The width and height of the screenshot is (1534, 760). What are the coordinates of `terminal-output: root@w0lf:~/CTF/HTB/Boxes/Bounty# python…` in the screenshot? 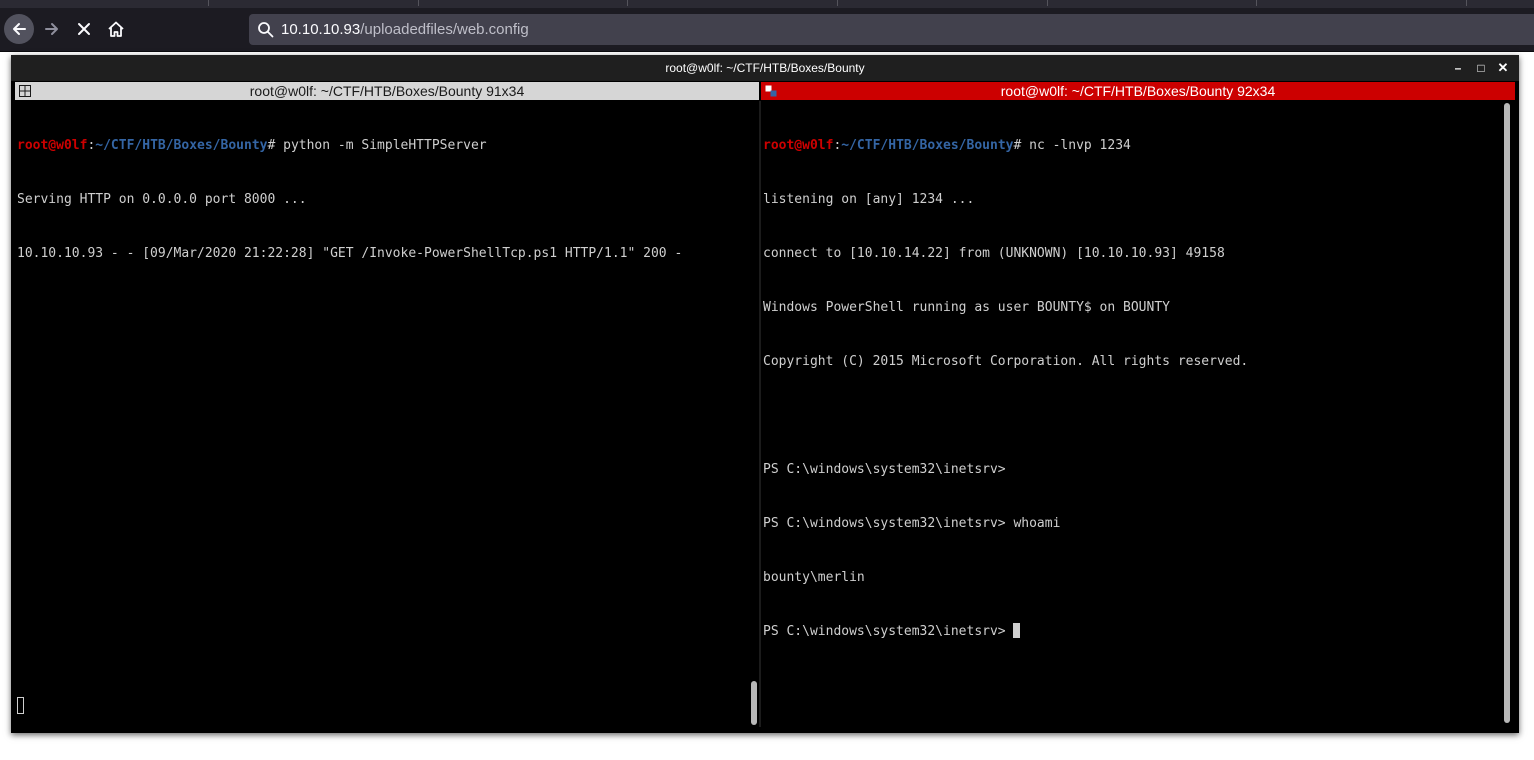 It's located at (349, 200).